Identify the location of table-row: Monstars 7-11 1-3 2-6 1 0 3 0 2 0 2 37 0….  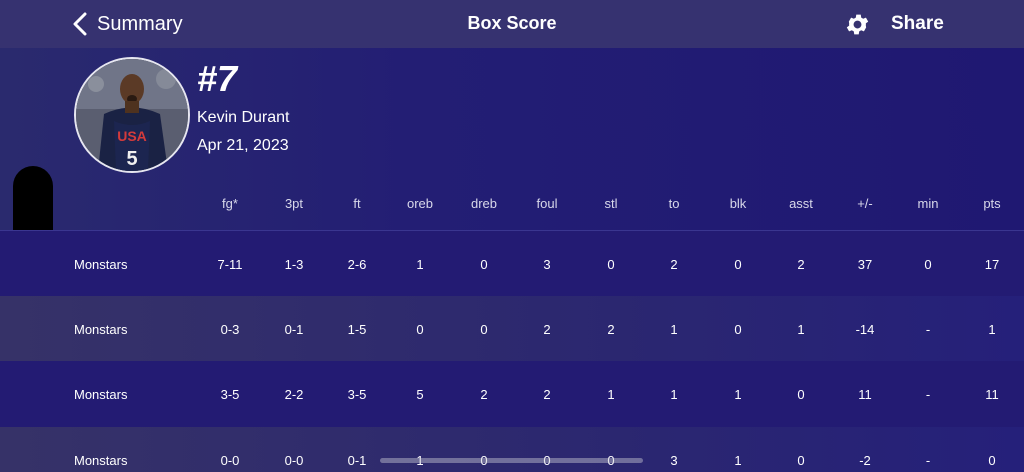
(512, 263).